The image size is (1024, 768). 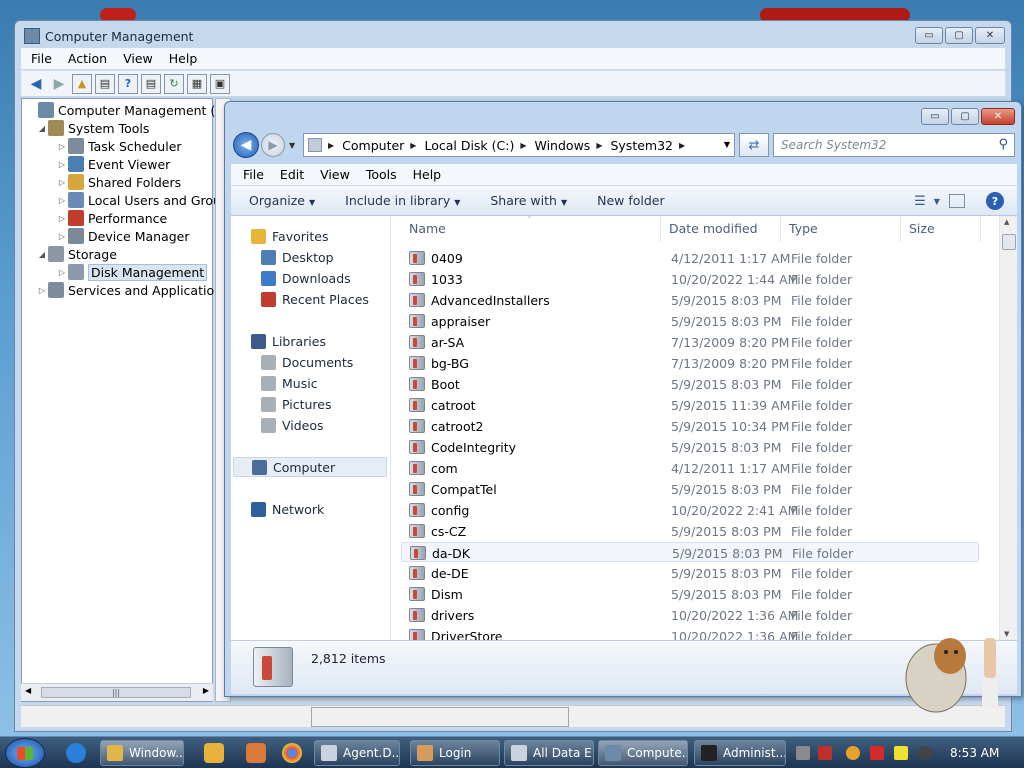 What do you see at coordinates (197, 83) in the screenshot?
I see `export-list-icon: ▦` at bounding box center [197, 83].